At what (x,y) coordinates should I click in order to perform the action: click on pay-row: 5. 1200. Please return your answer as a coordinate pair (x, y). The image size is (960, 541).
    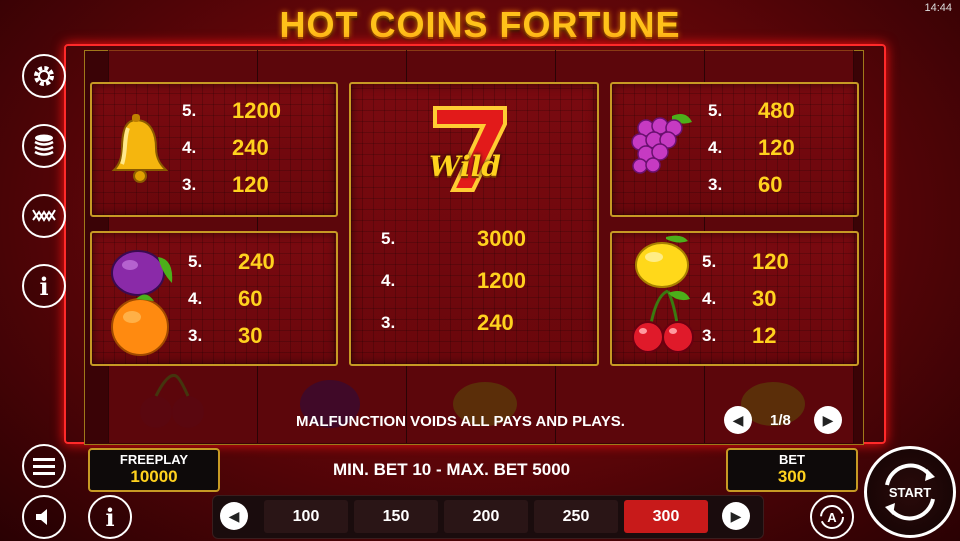
    Looking at the image, I should click on (231, 111).